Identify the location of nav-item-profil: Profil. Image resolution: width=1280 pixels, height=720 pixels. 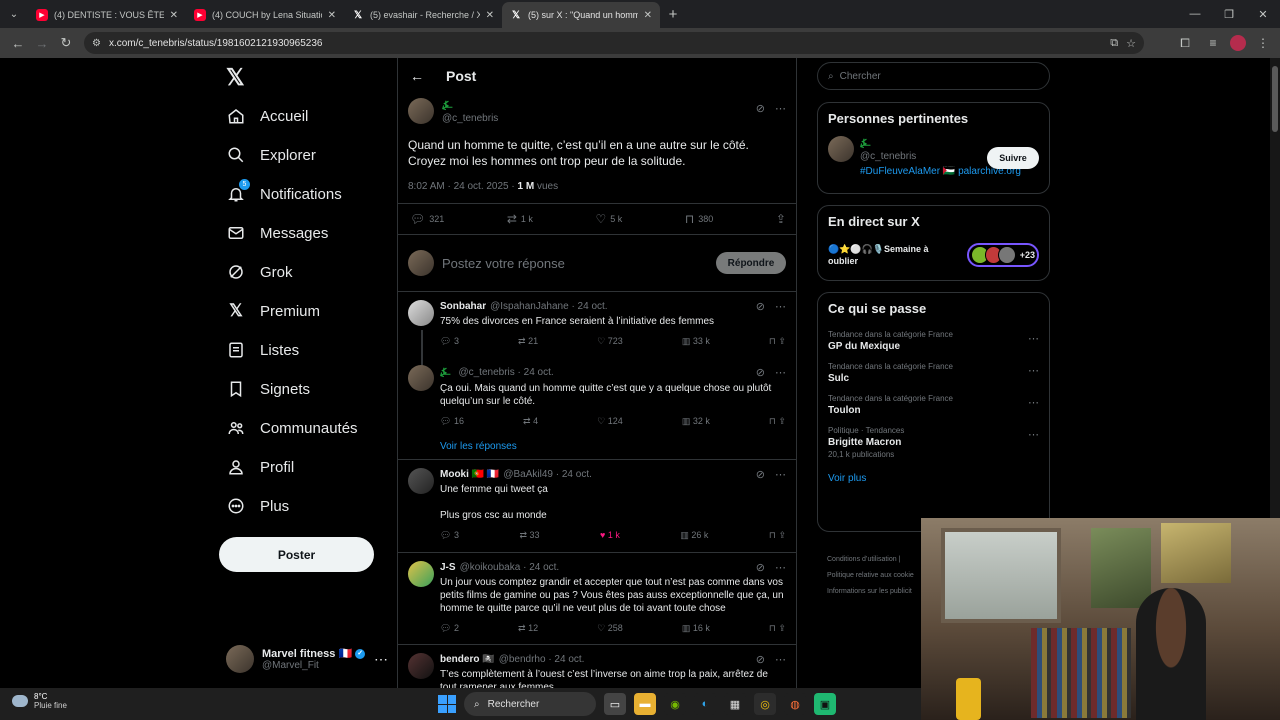
(260, 467).